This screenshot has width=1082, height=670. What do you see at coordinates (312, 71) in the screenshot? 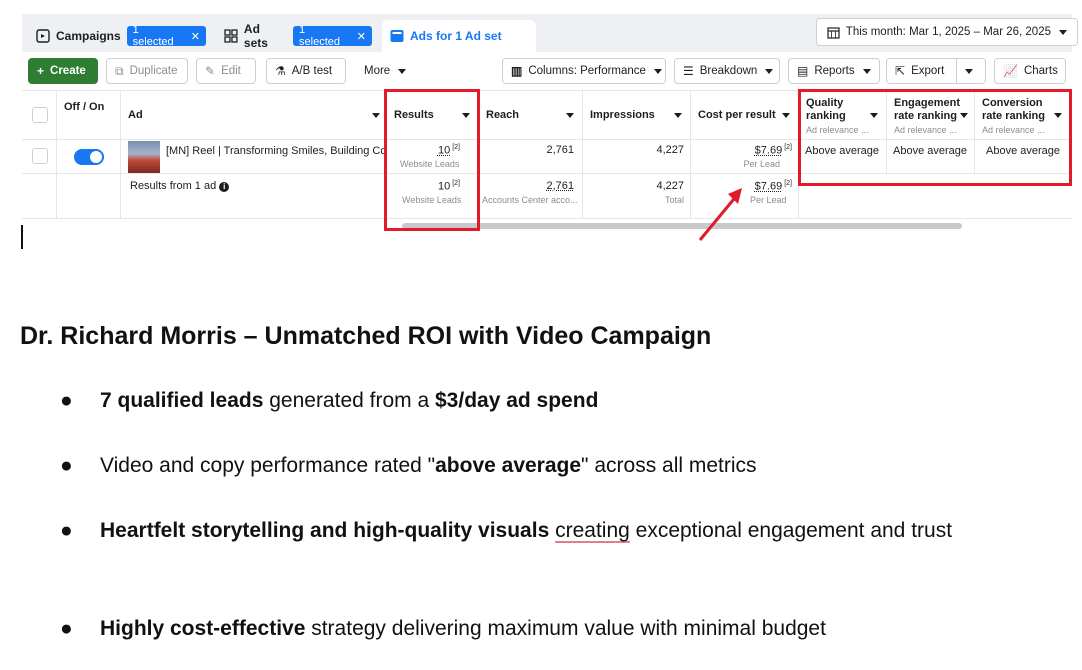
I see `ab-test-label: A/B test` at bounding box center [312, 71].